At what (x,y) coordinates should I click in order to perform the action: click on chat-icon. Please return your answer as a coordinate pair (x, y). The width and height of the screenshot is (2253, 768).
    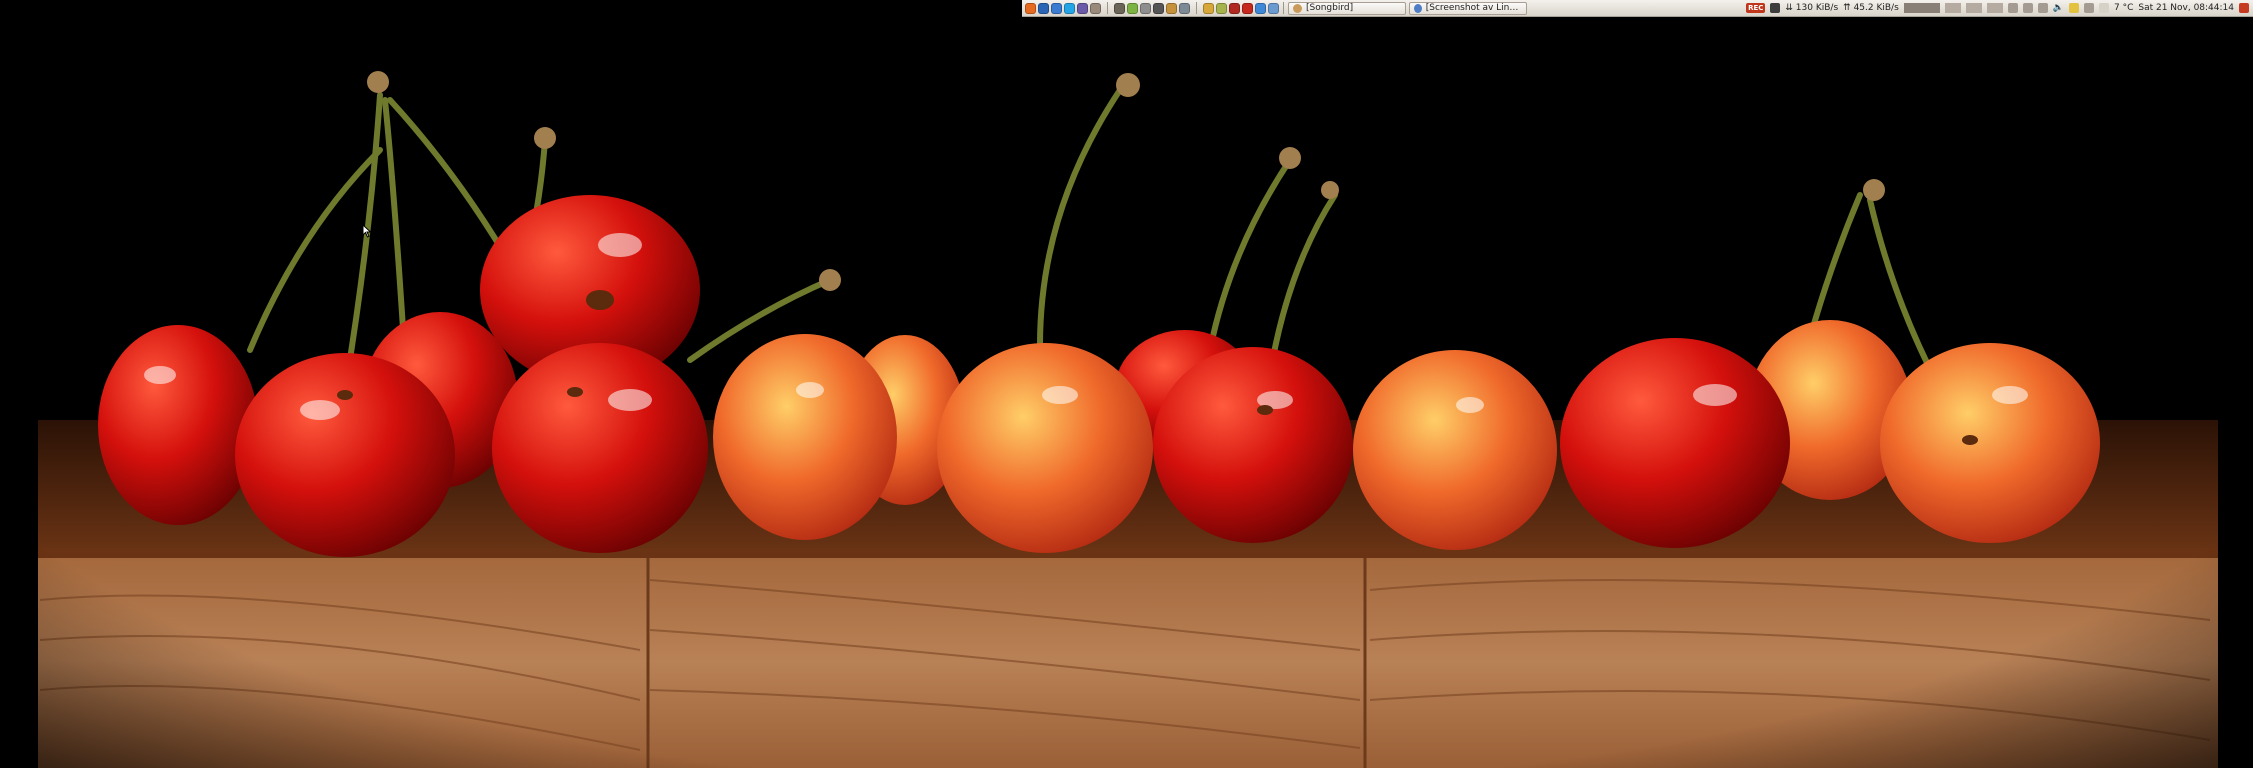
    Looking at the image, I should click on (1132, 8).